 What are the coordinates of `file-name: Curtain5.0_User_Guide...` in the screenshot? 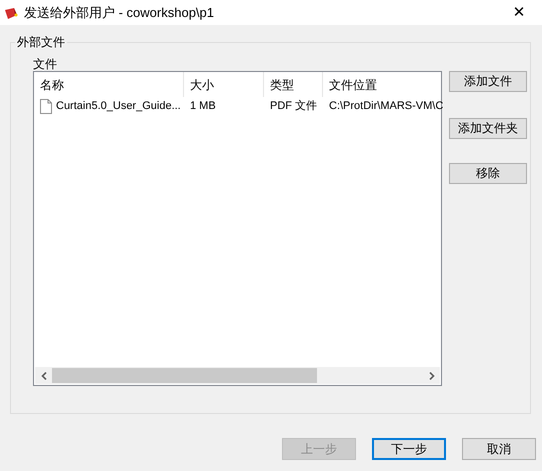 It's located at (118, 106).